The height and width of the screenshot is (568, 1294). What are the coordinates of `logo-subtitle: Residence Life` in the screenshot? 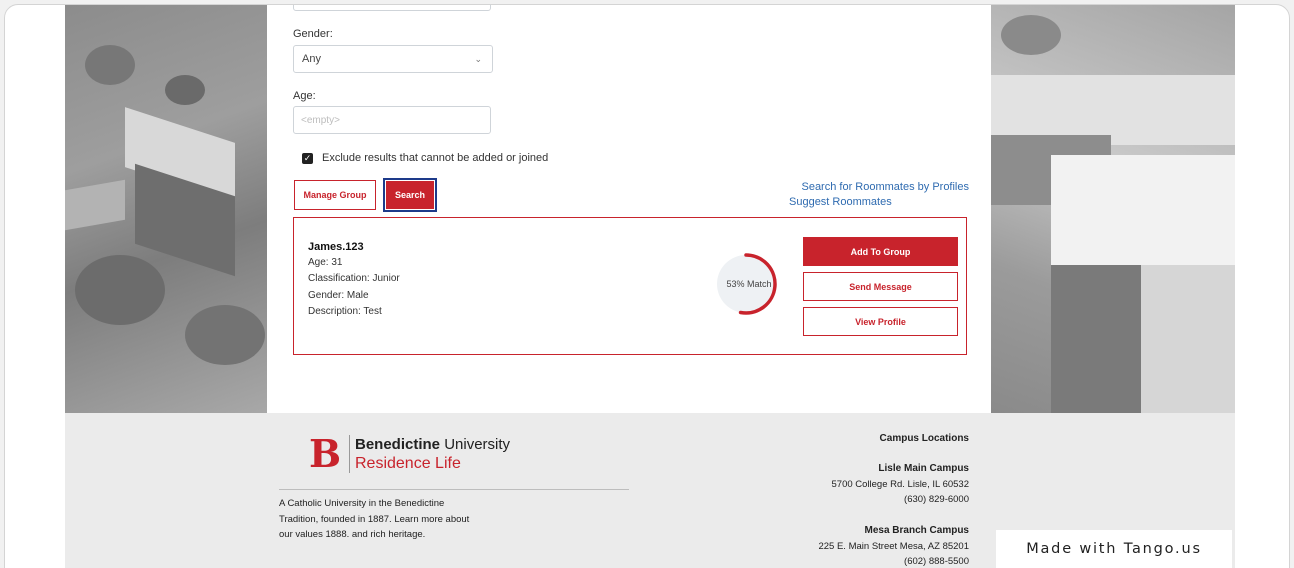 It's located at (408, 463).